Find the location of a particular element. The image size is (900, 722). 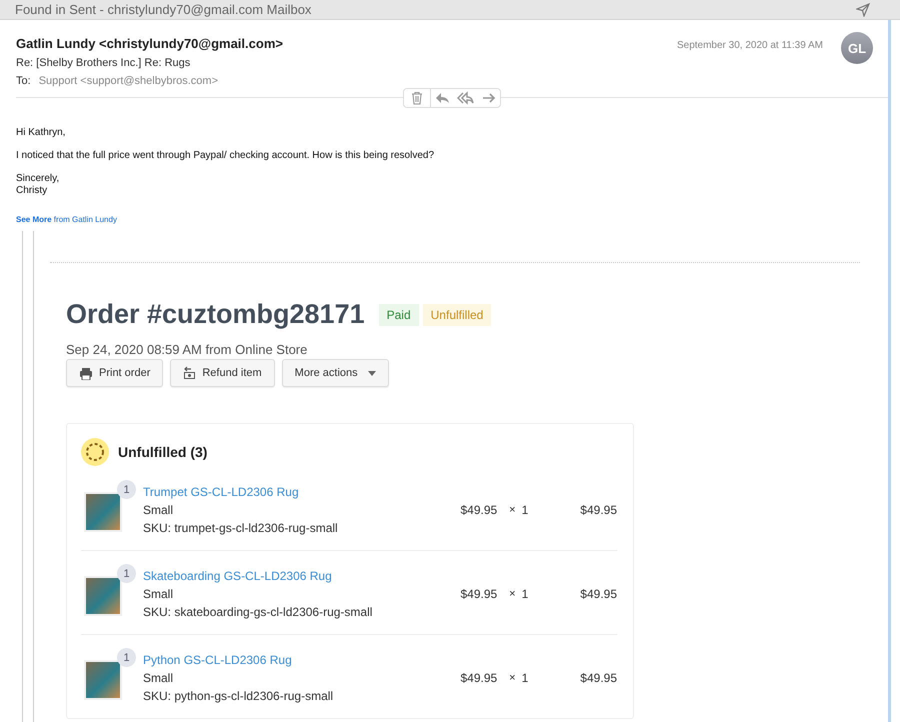

action-button: Refund item is located at coordinates (222, 373).